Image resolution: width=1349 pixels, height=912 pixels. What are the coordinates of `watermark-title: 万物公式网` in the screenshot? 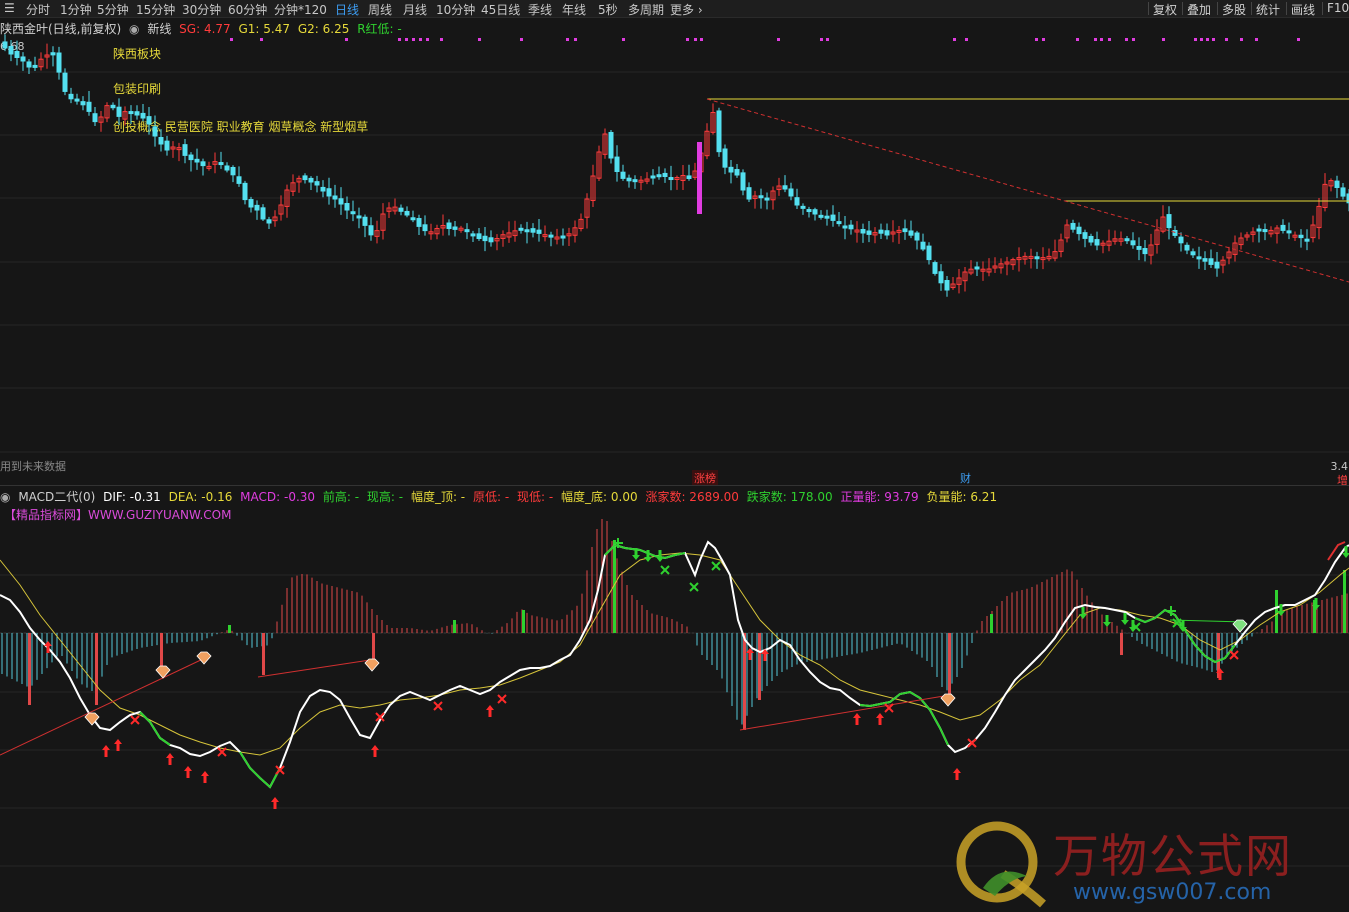 It's located at (1173, 856).